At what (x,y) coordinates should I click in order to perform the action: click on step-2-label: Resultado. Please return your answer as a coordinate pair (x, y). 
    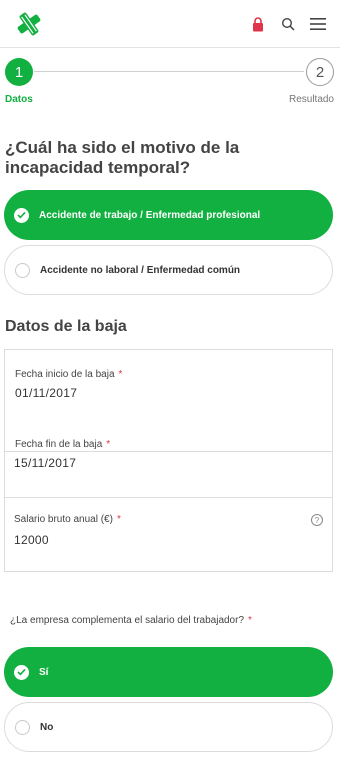
    Looking at the image, I should click on (311, 99).